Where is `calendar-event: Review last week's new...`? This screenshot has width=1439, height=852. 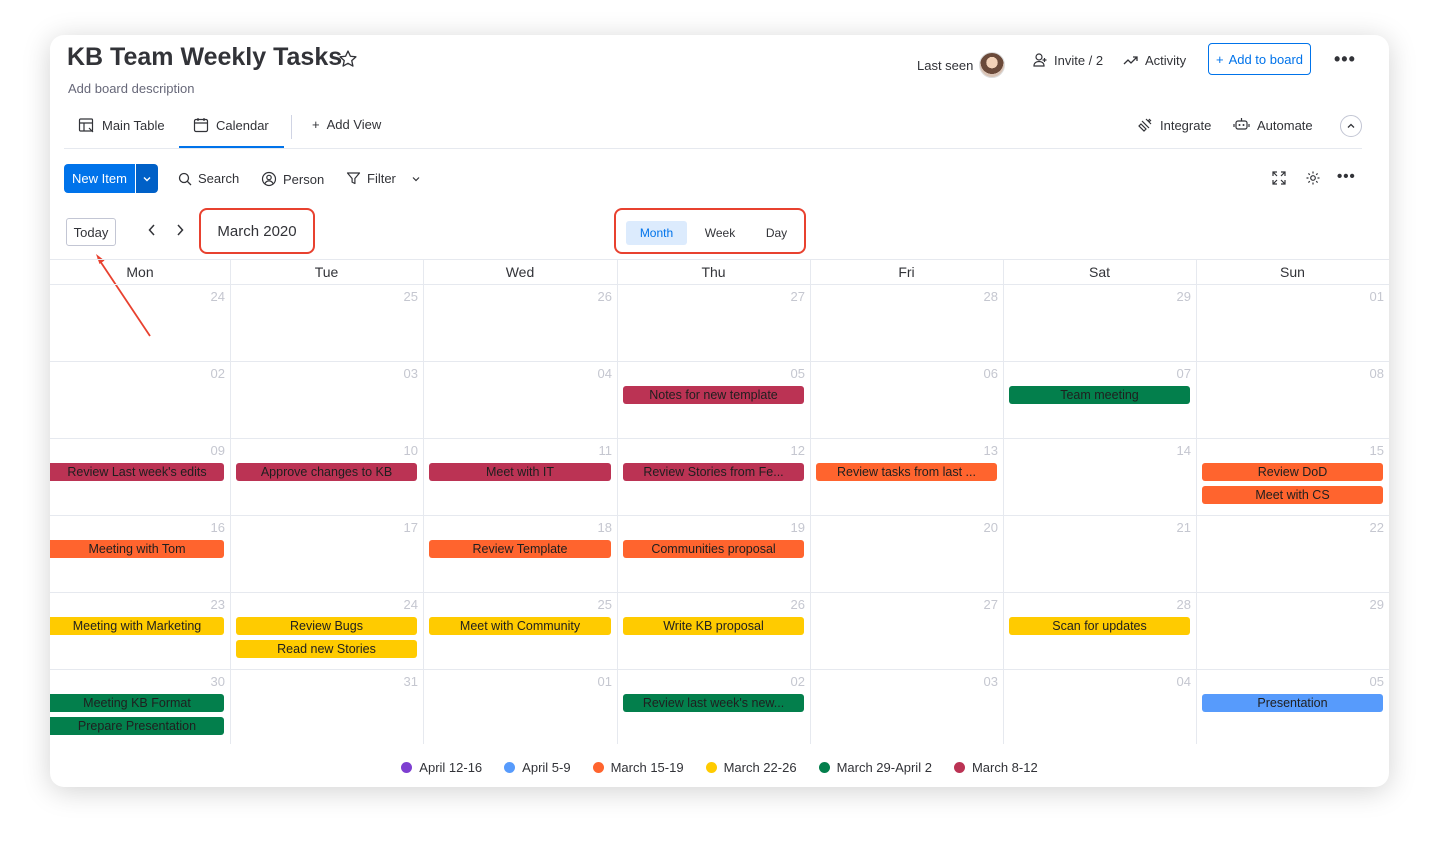
calendar-event: Review last week's new... is located at coordinates (713, 703).